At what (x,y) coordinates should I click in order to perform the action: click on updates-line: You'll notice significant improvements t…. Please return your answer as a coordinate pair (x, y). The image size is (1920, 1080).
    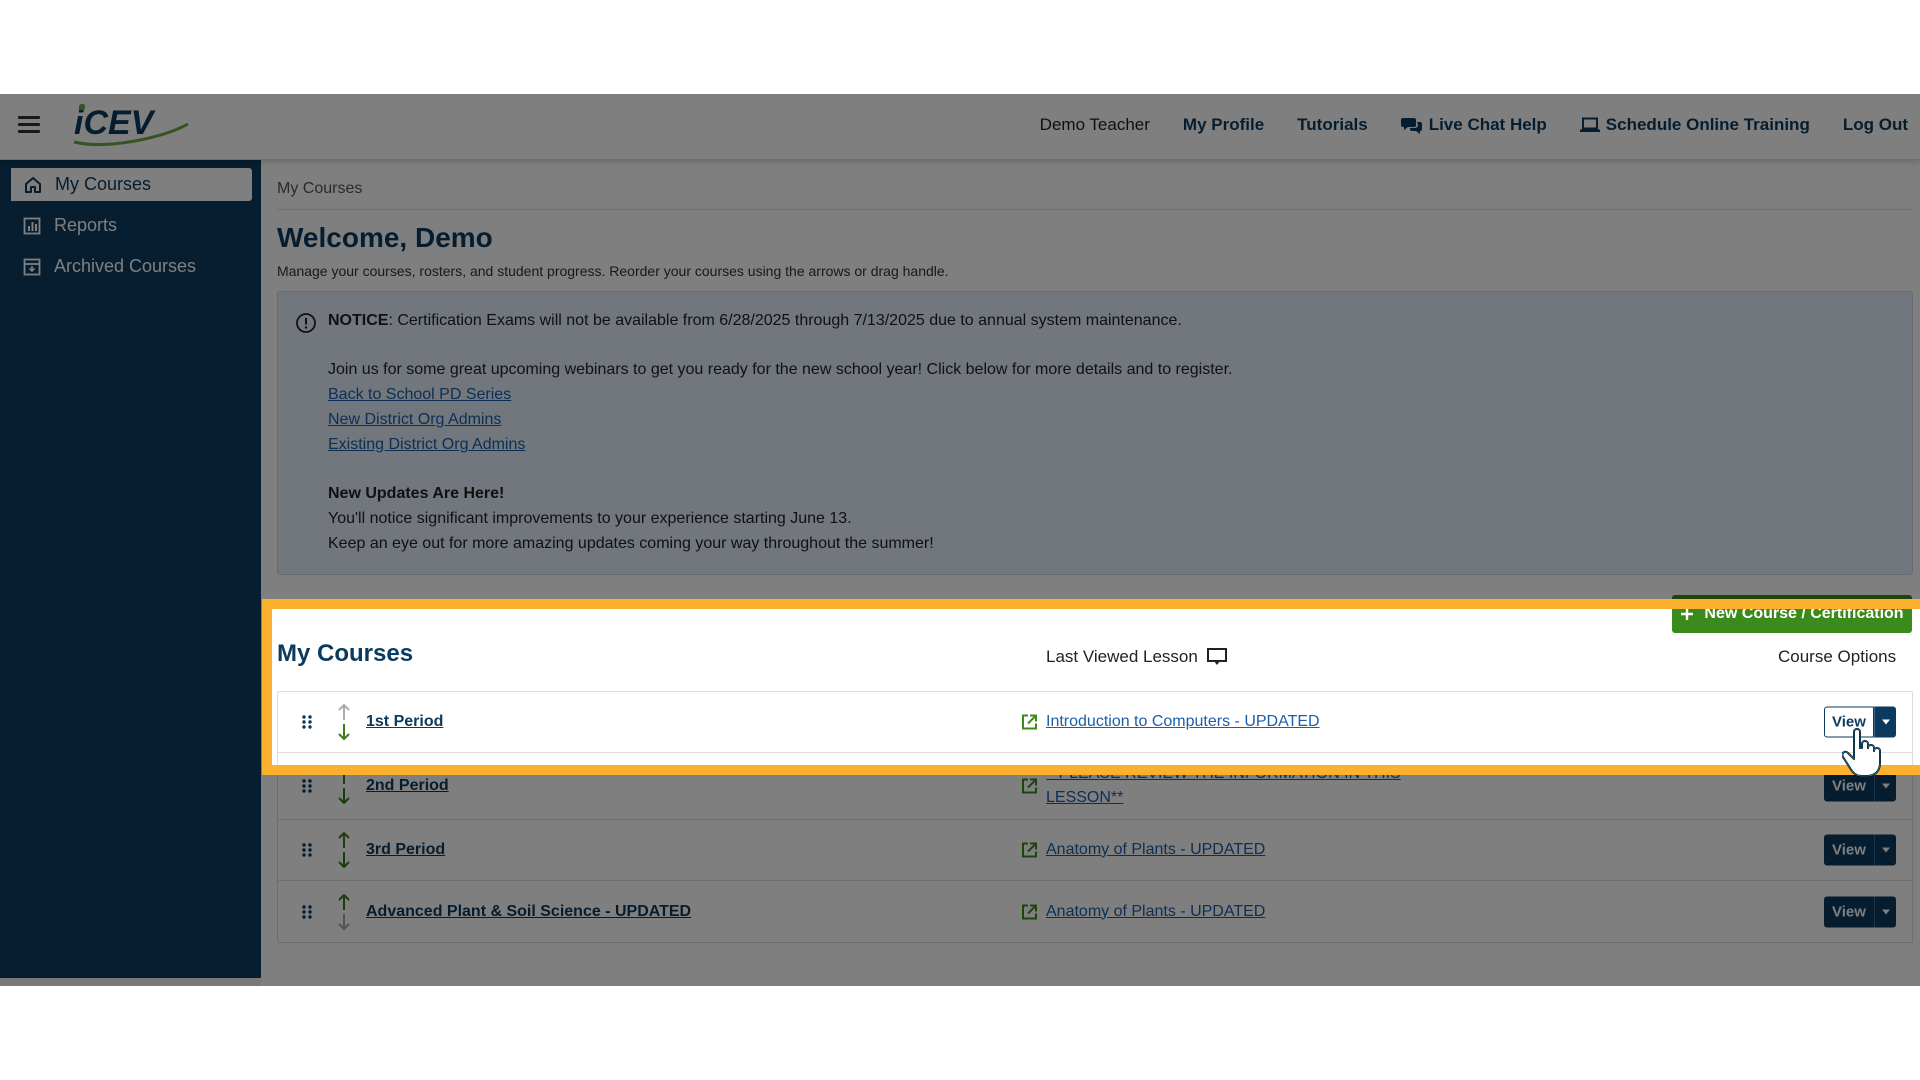
    Looking at the image, I should click on (590, 518).